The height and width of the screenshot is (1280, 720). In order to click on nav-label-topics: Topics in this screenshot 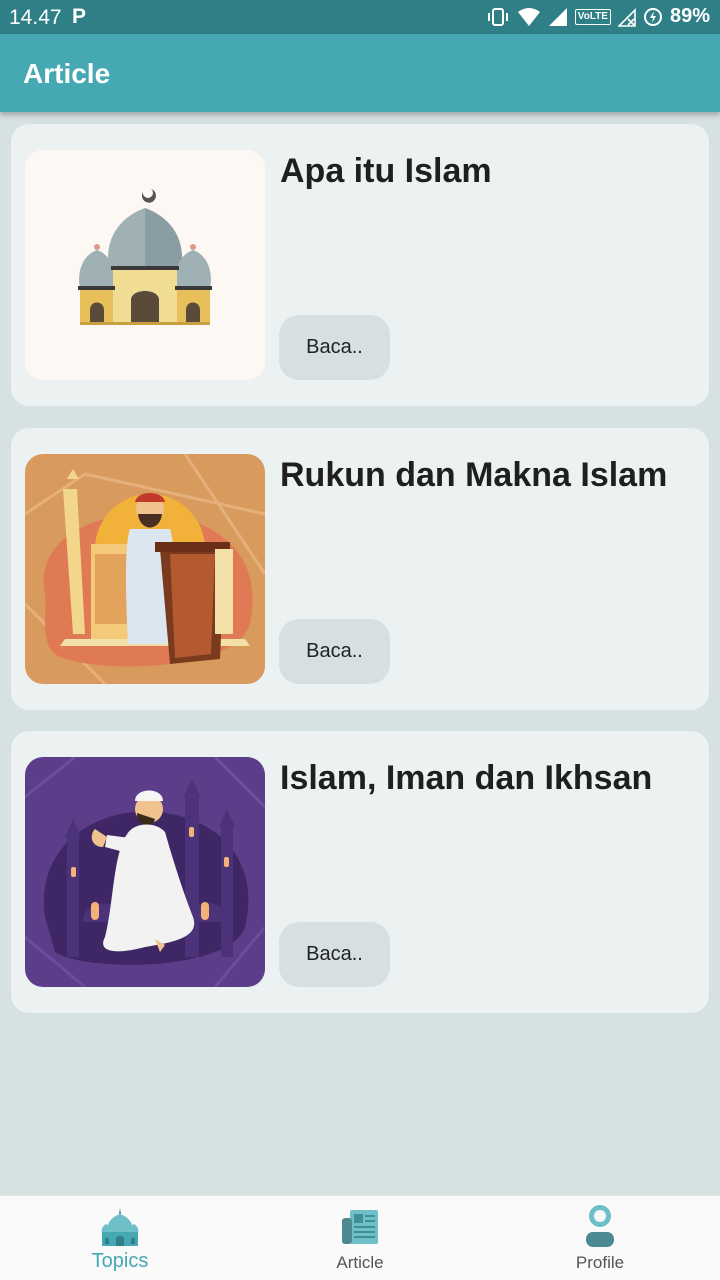, I will do `click(120, 1261)`.